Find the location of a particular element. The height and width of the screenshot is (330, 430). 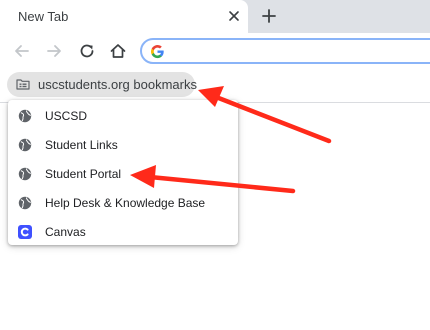

bookmark-folder-label: uscstudents.org bookmarks is located at coordinates (117, 84).